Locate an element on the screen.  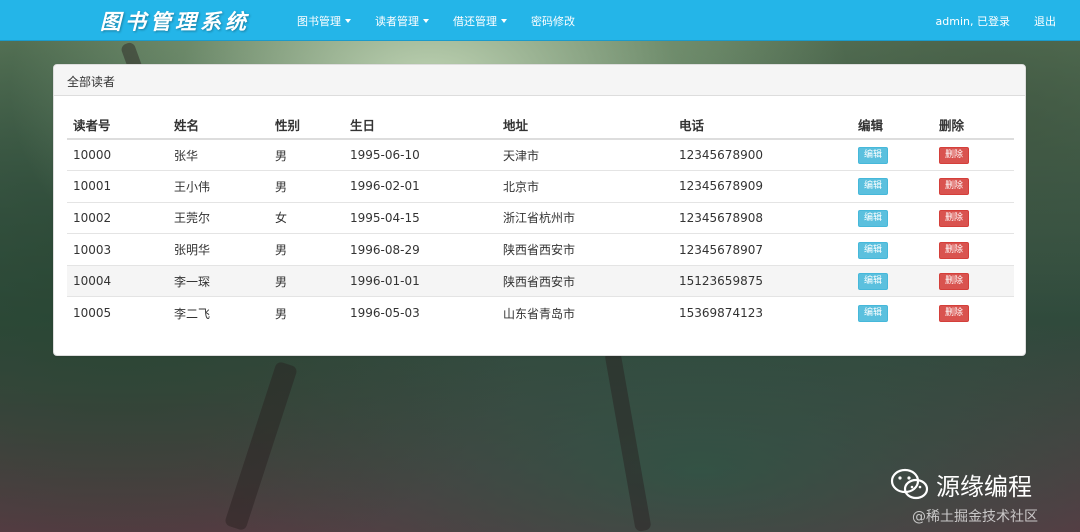
nav-book-management: 图书管理 is located at coordinates (324, 21).